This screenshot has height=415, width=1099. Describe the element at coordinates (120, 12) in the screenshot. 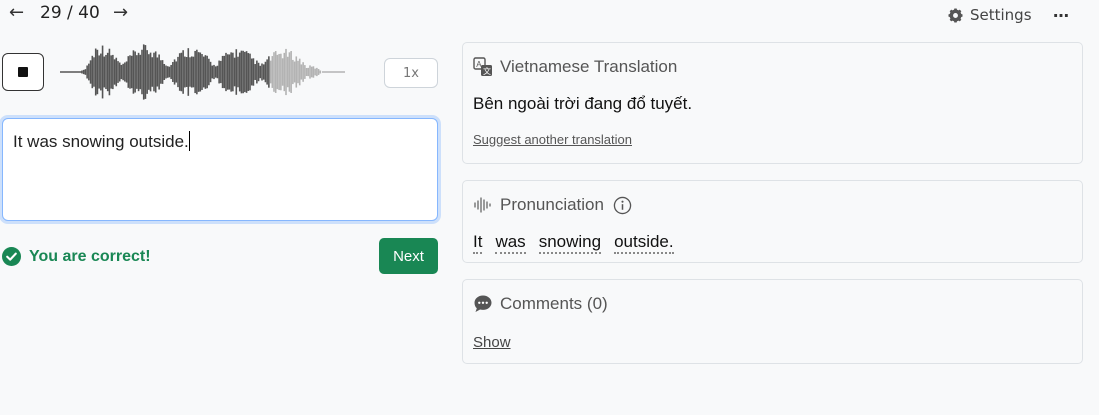

I see `arrow-right-icon: →` at that location.